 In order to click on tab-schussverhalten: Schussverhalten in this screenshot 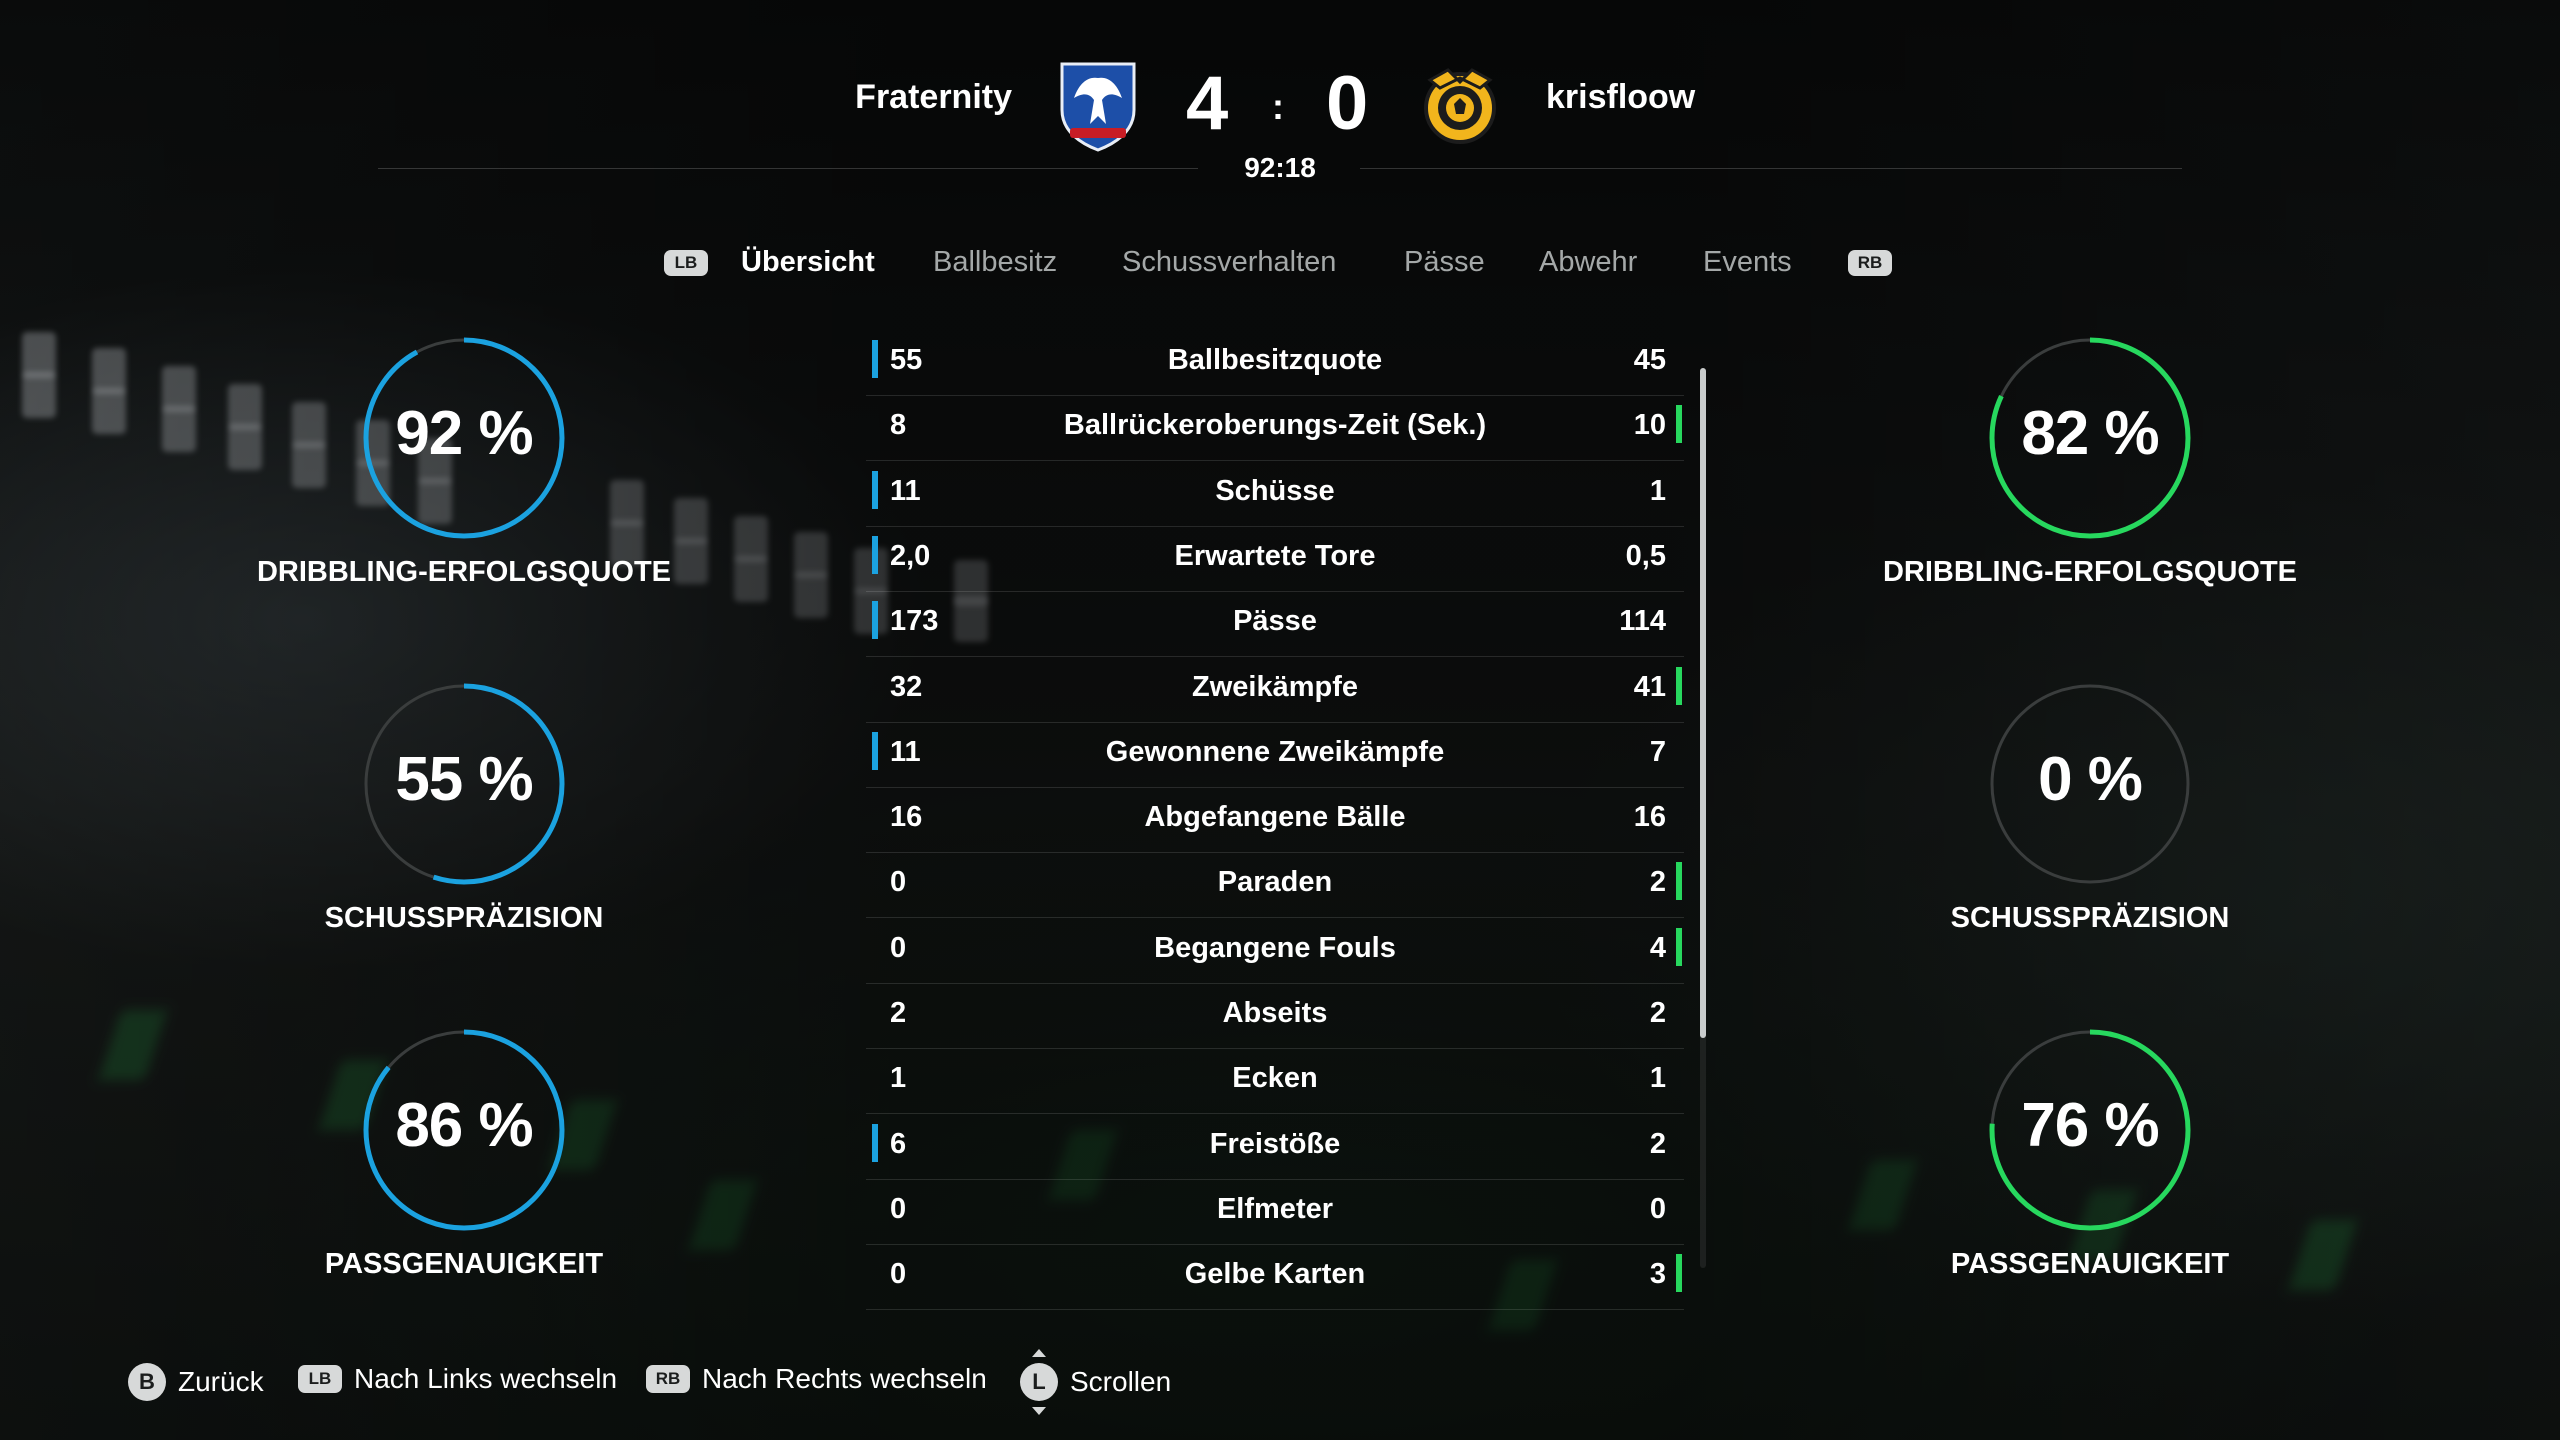, I will do `click(1229, 262)`.